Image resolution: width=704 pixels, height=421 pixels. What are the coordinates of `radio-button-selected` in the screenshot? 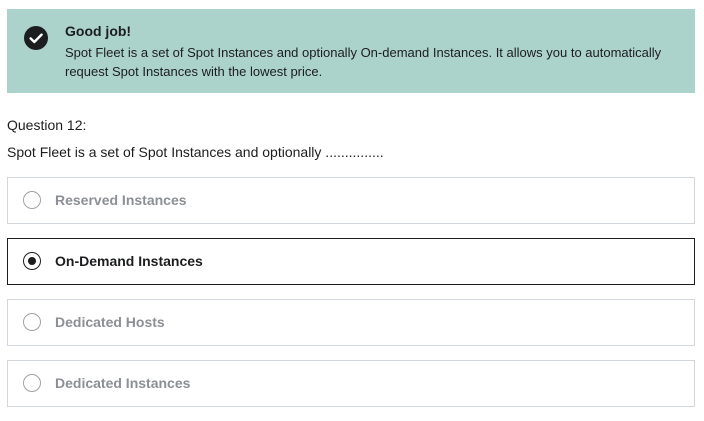 It's located at (32, 261).